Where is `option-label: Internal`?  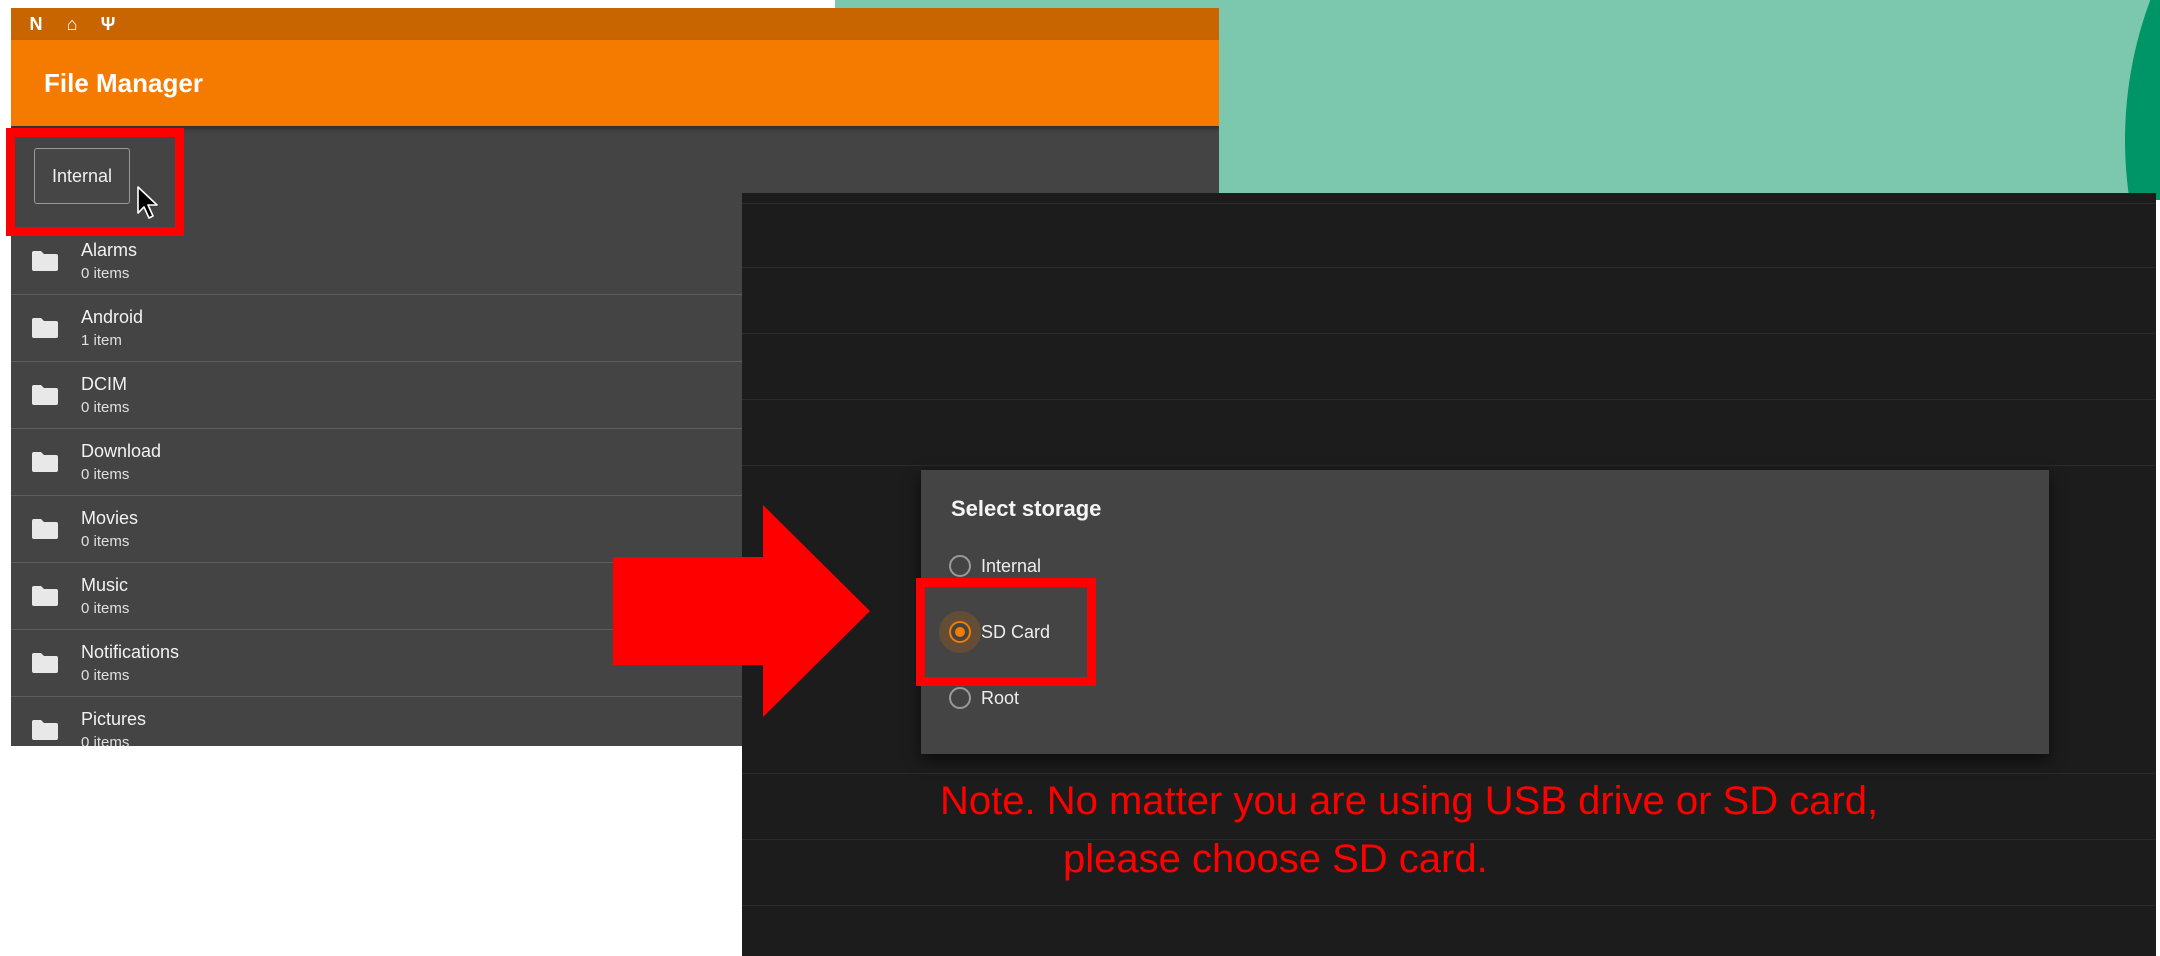 option-label: Internal is located at coordinates (1011, 565).